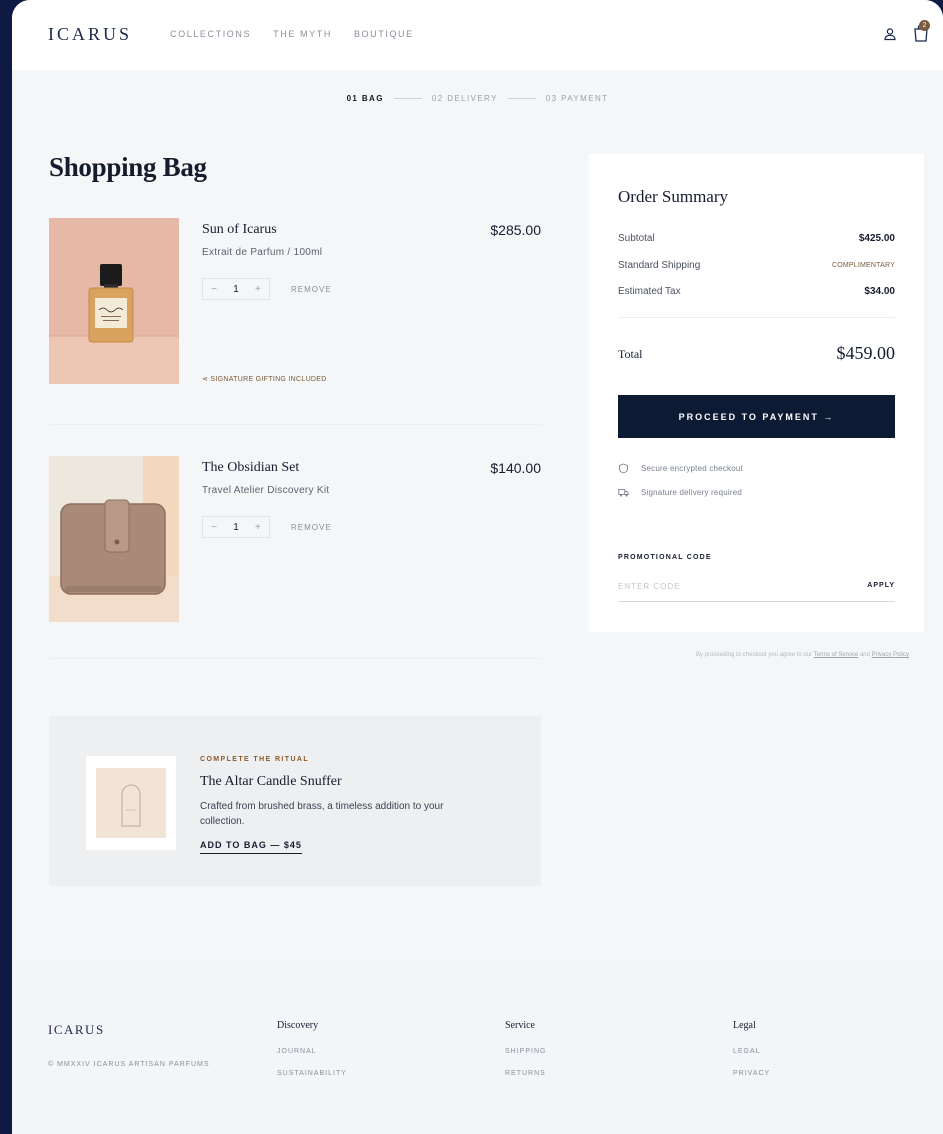  I want to click on footer-column-discovery: Discovery JOURNAL SUSTAINABILITY, so click(312, 1056).